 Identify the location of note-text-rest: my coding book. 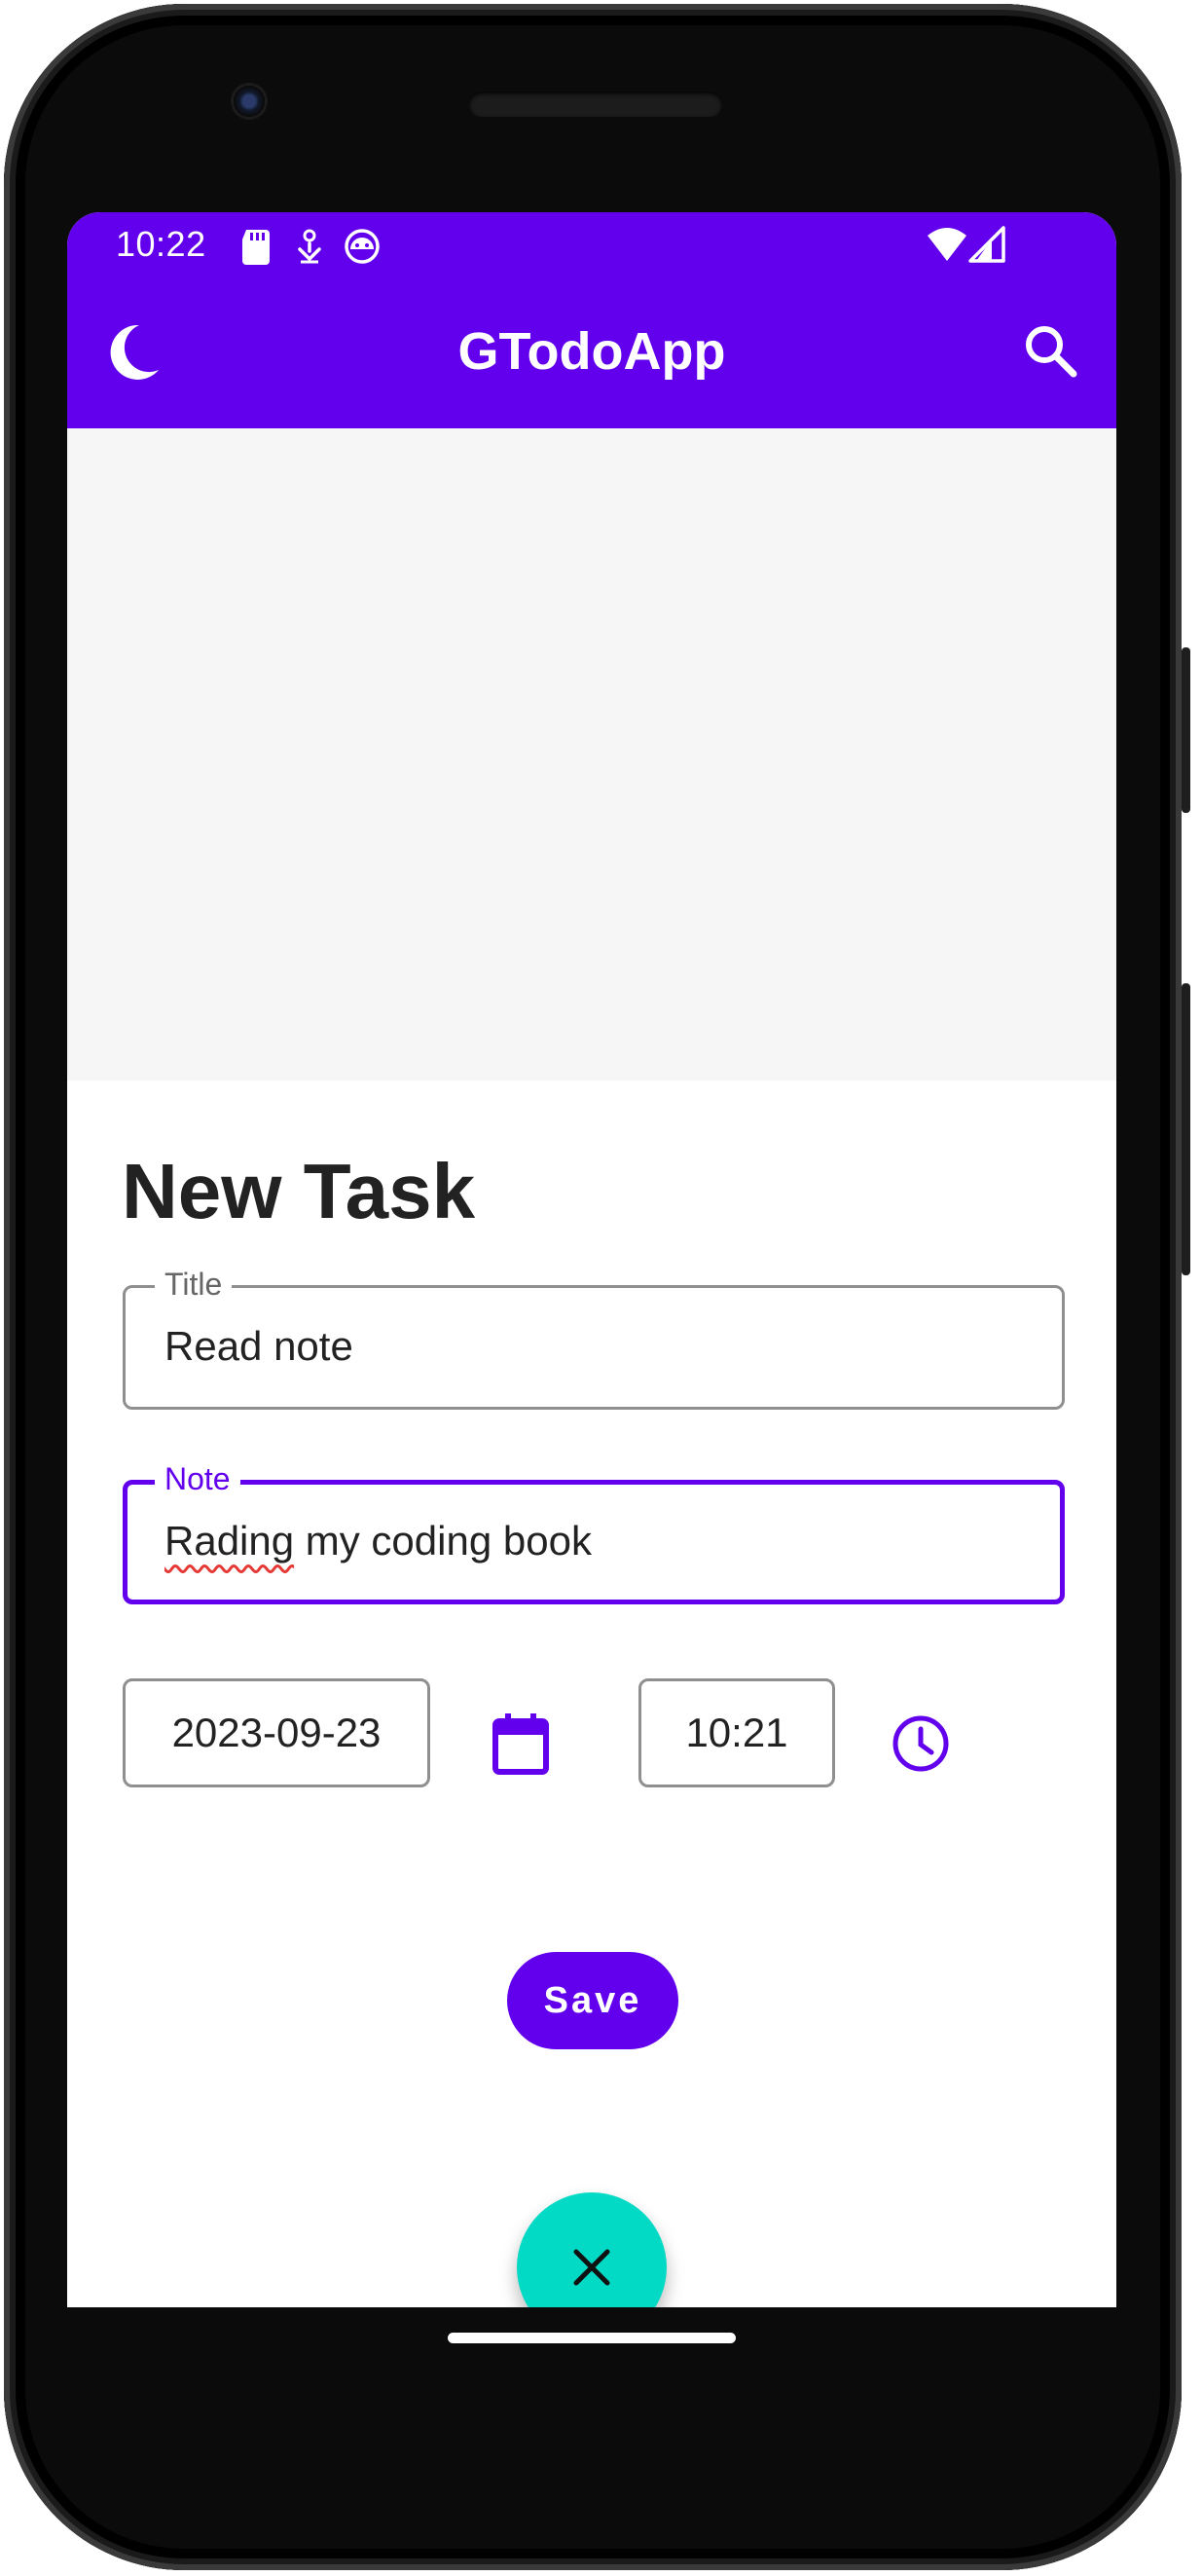
(443, 1541).